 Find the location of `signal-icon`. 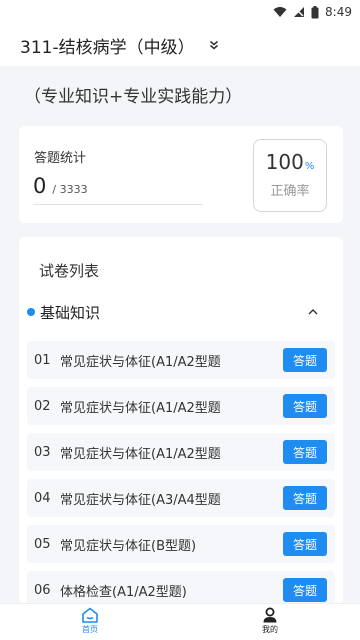

signal-icon is located at coordinates (299, 12).